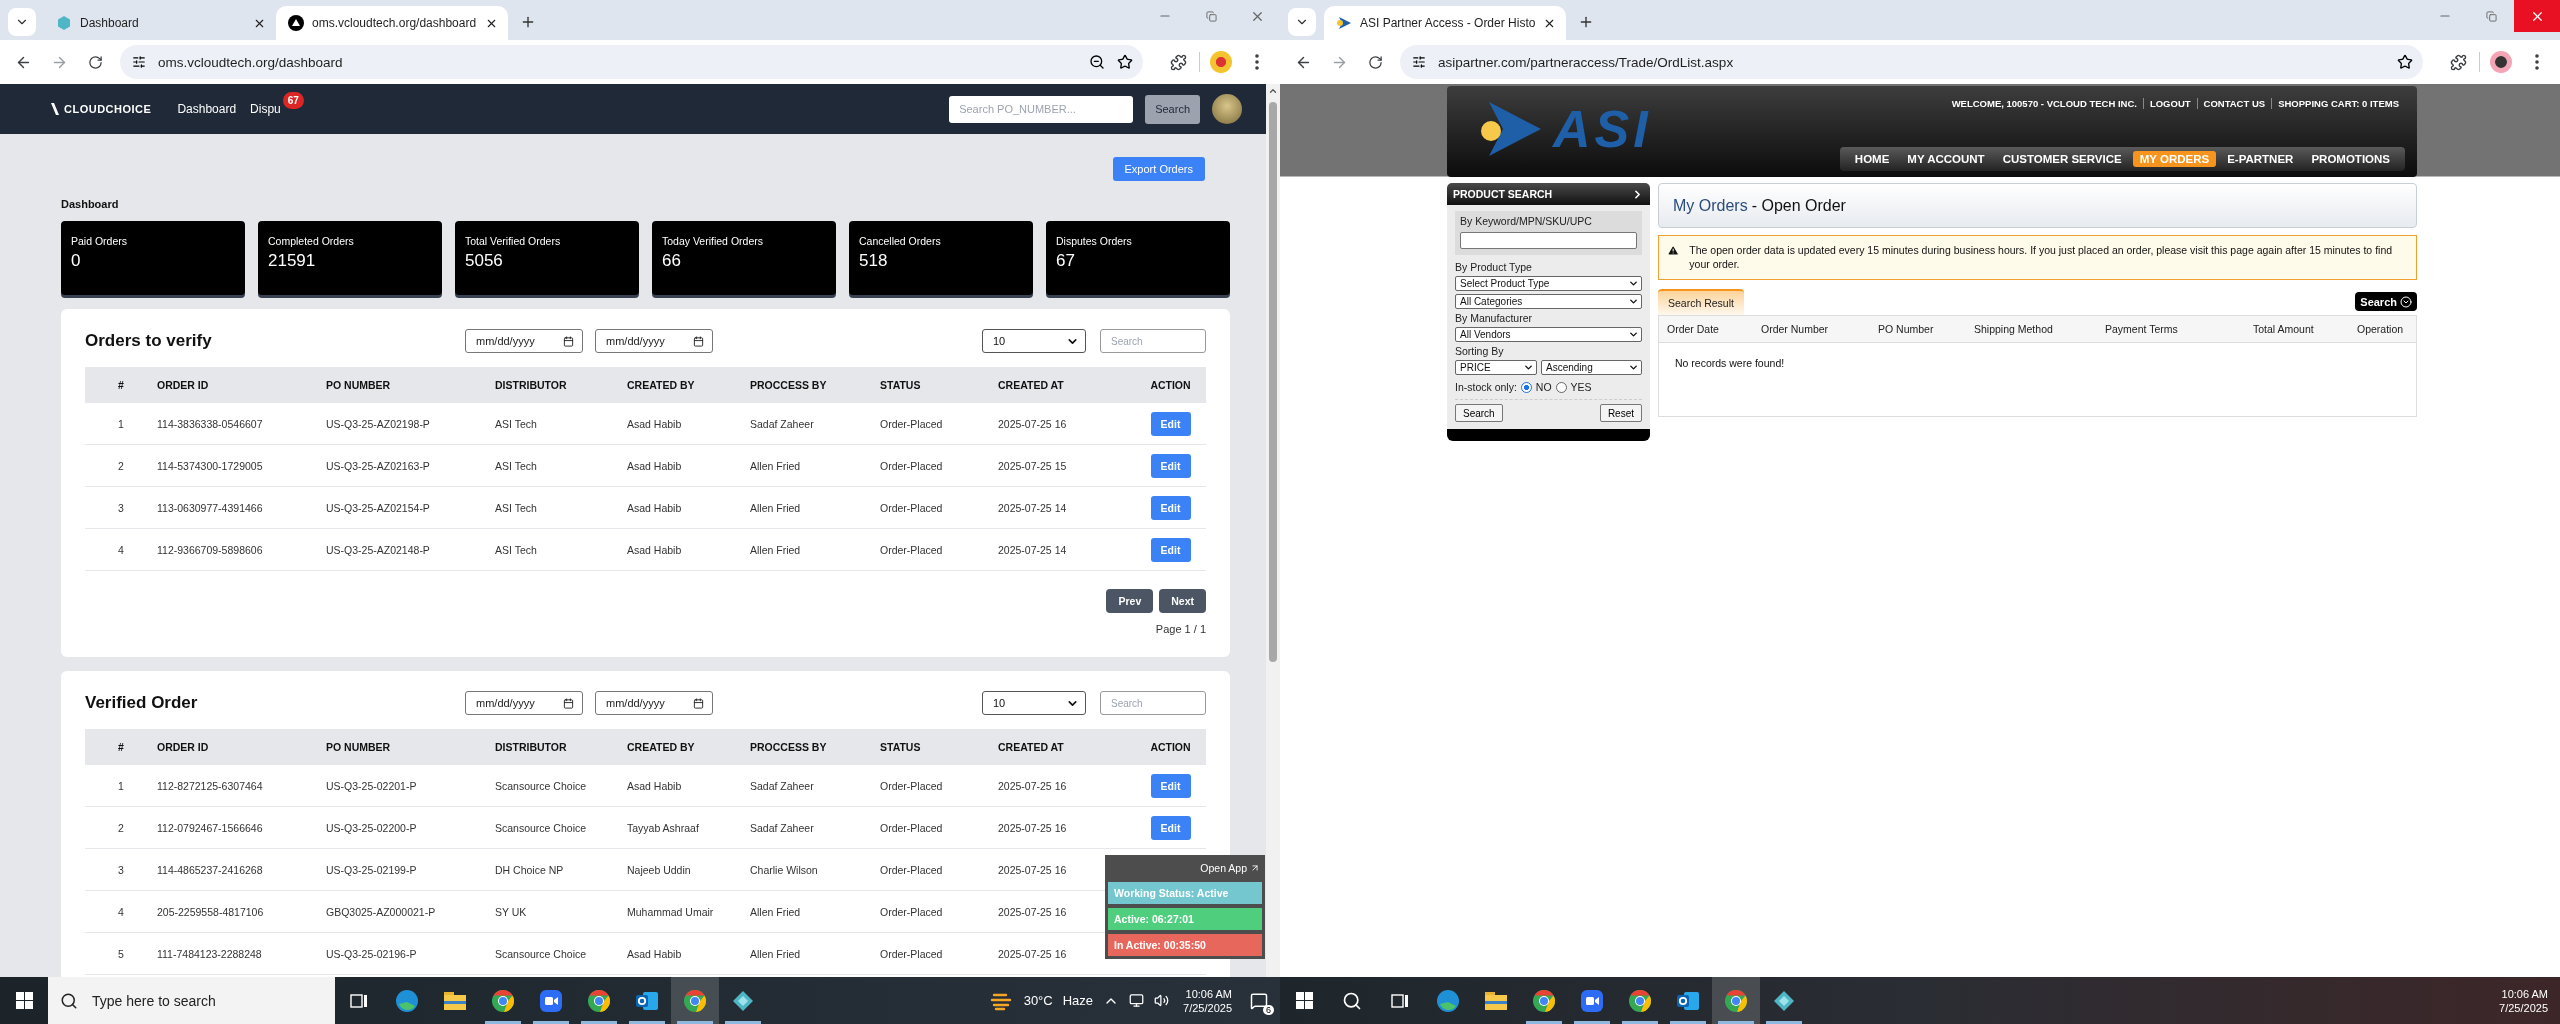  What do you see at coordinates (293, 100) in the screenshot?
I see `count-badge: 67` at bounding box center [293, 100].